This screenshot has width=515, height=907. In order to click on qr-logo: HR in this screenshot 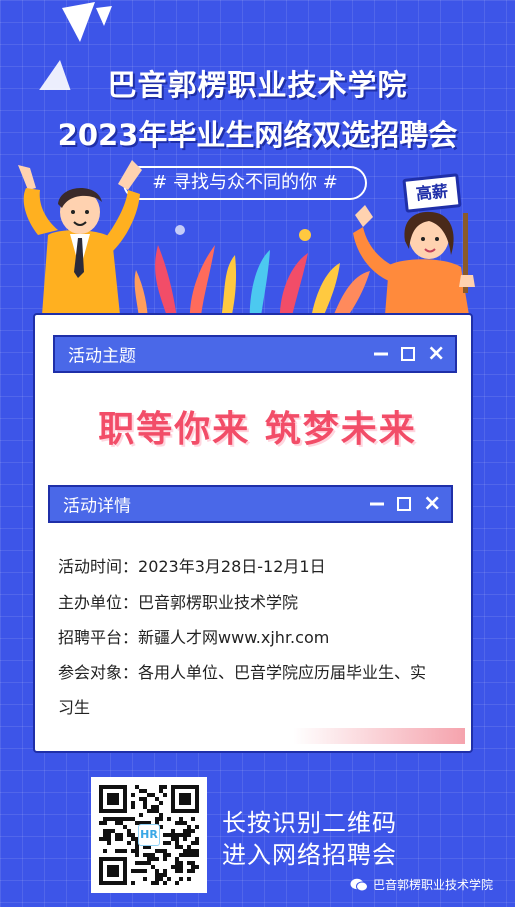, I will do `click(149, 835)`.